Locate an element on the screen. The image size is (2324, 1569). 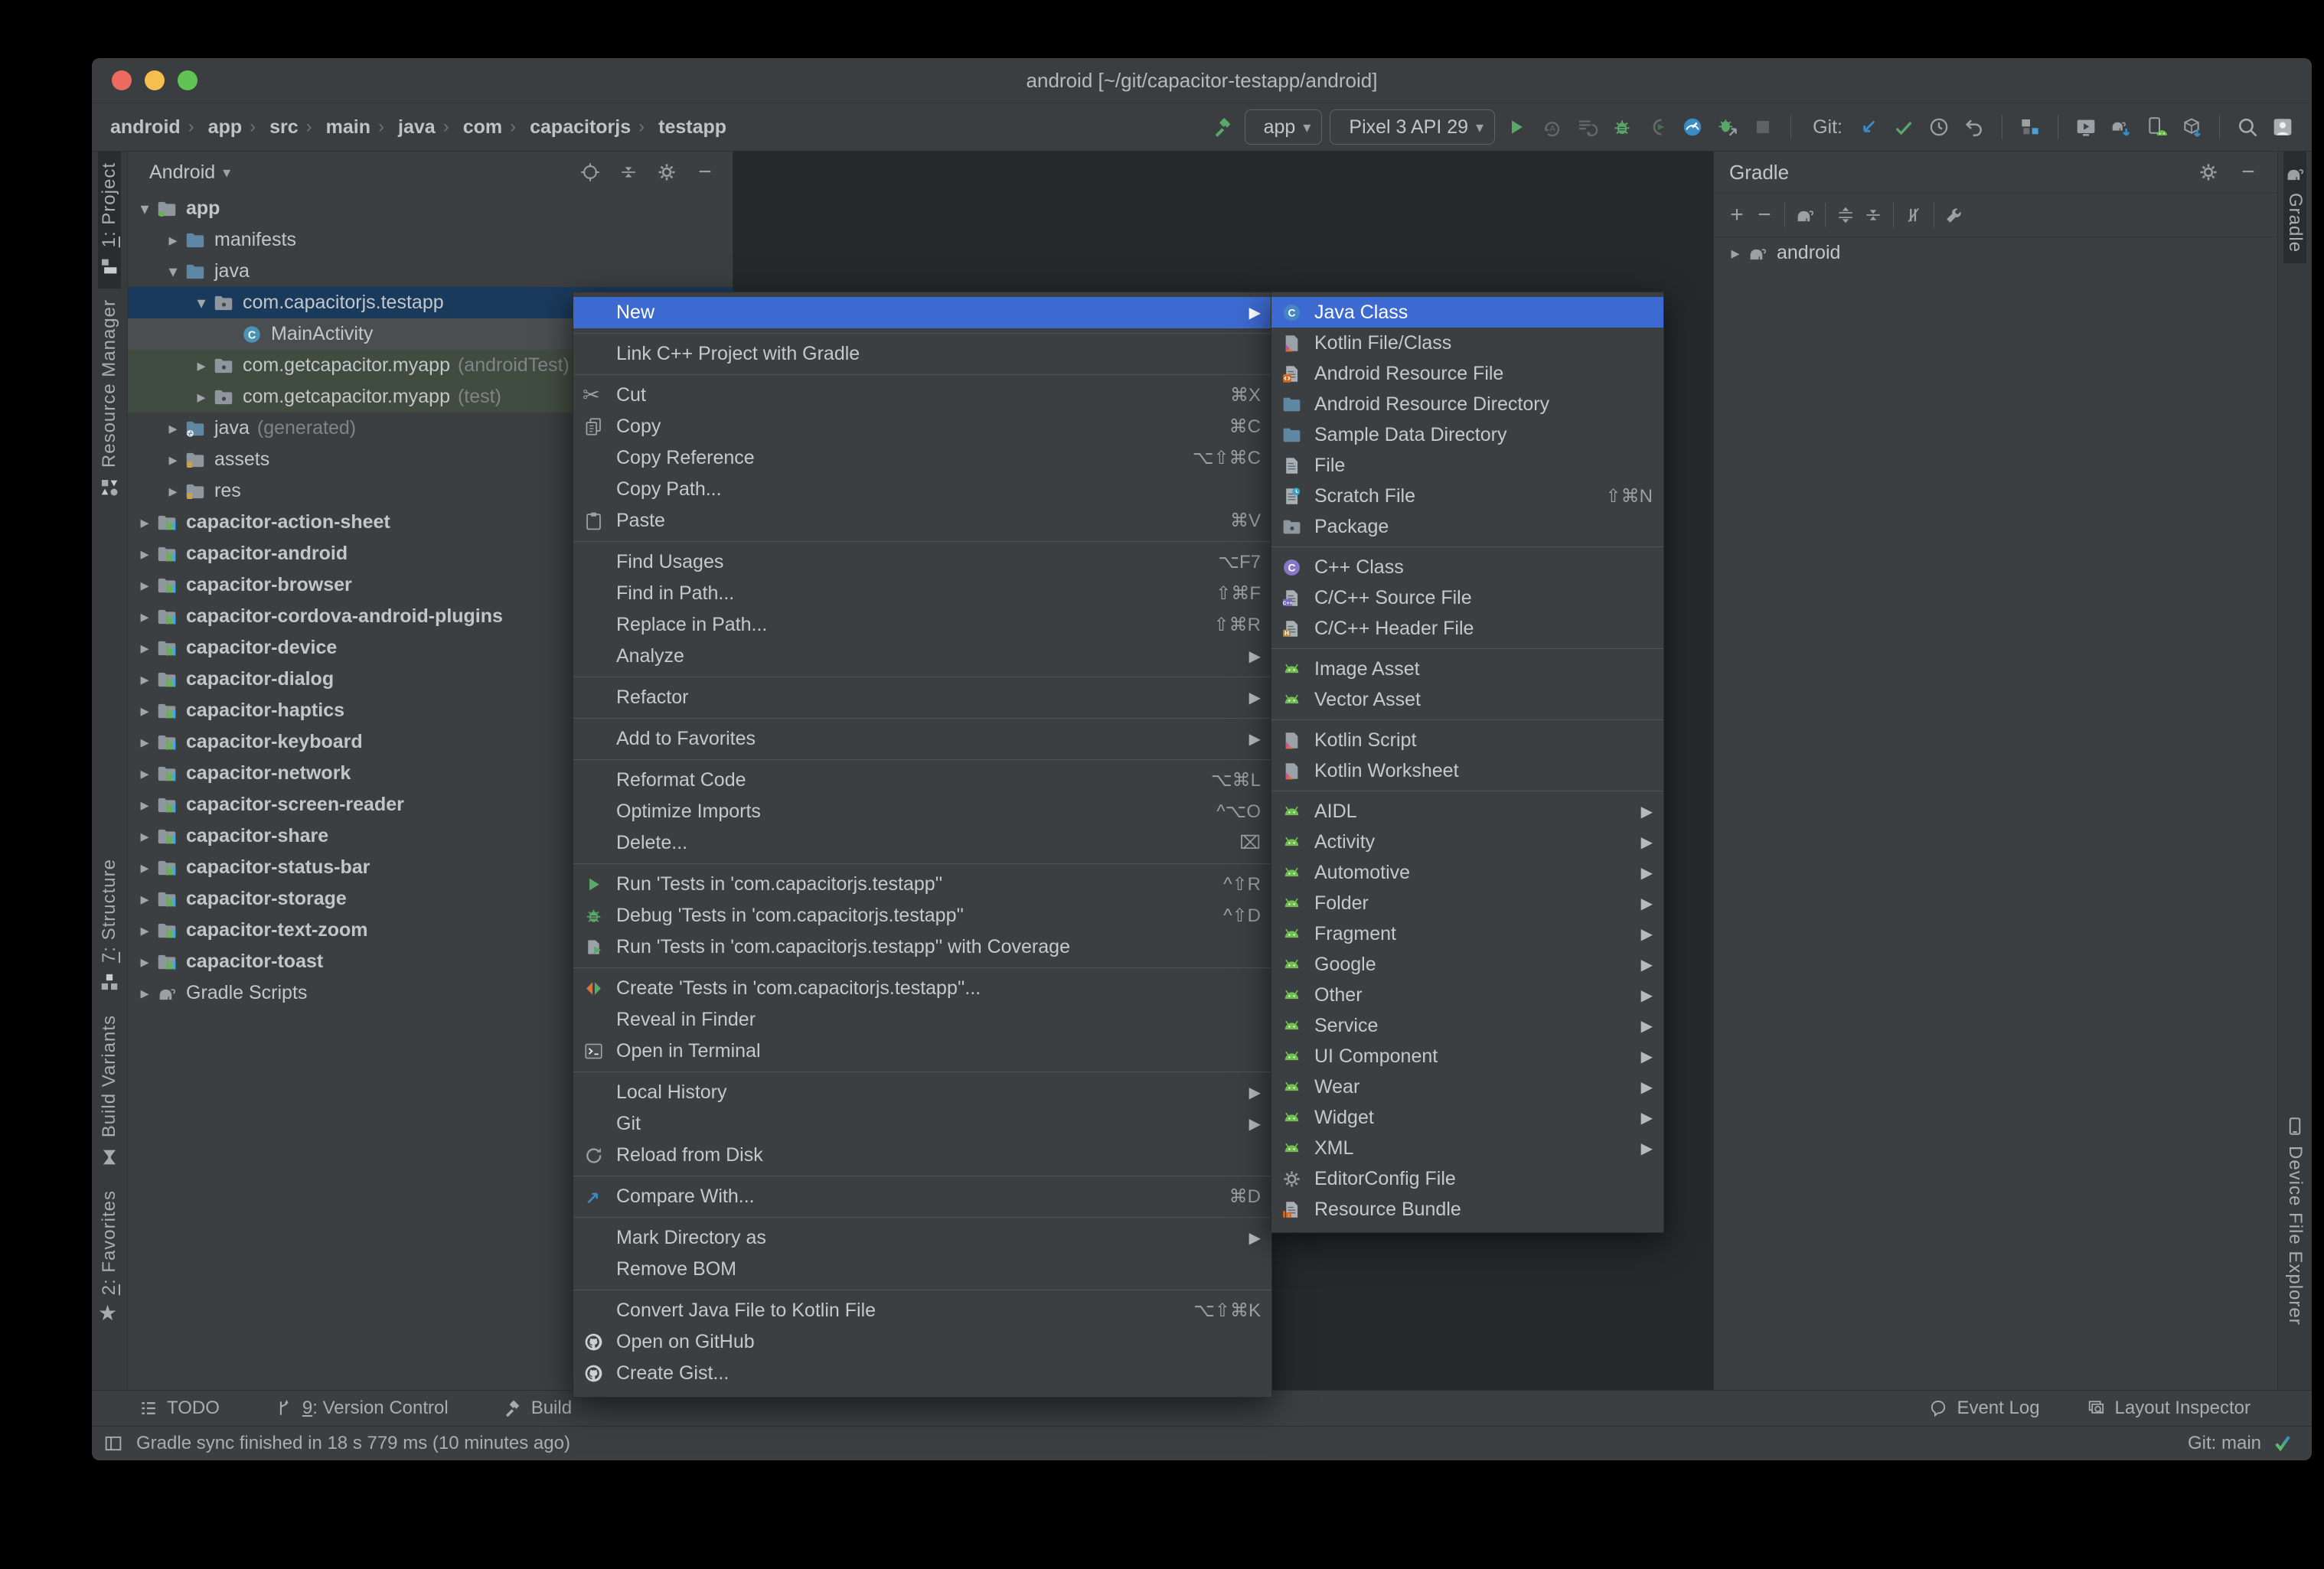
avd-button is located at coordinates (2086, 127).